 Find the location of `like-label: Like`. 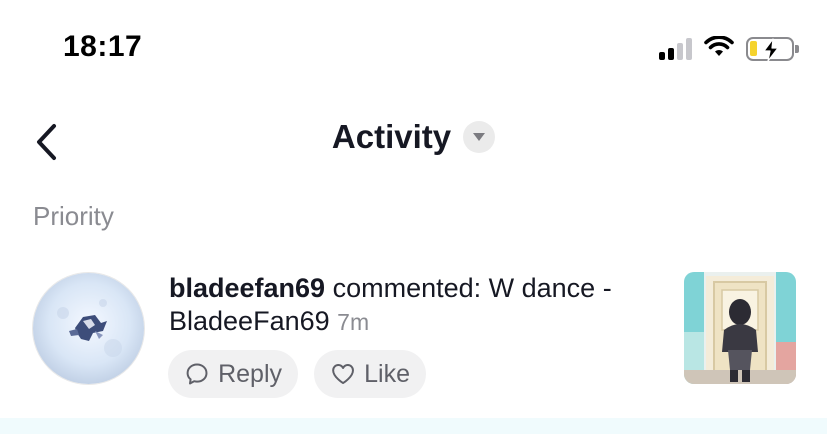

like-label: Like is located at coordinates (387, 373).